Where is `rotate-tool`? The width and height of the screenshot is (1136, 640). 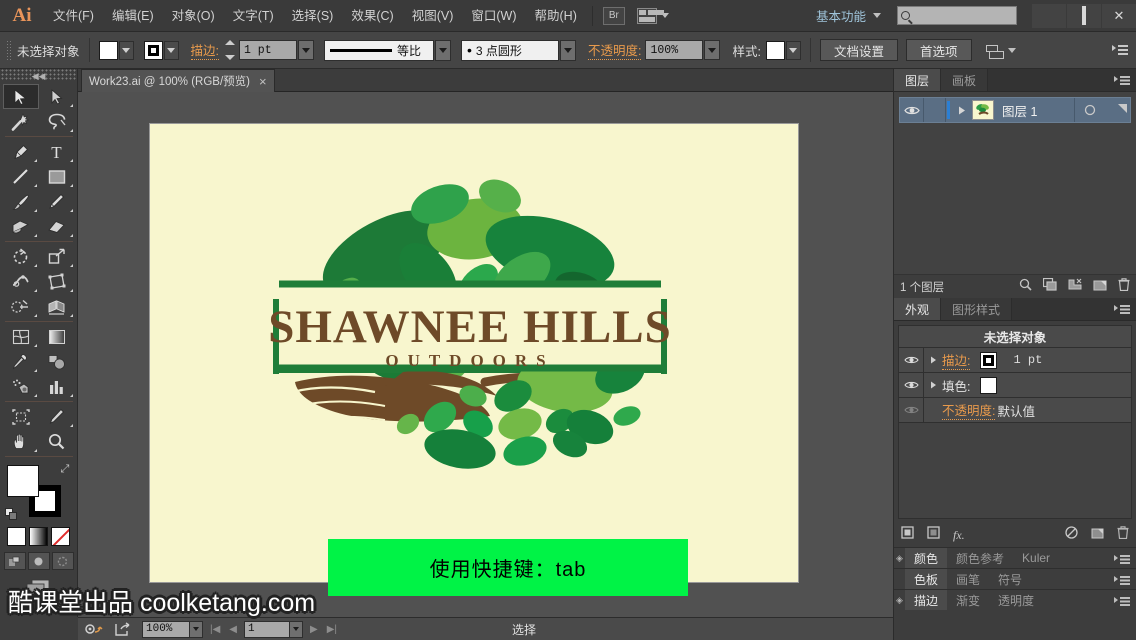
rotate-tool is located at coordinates (21, 256).